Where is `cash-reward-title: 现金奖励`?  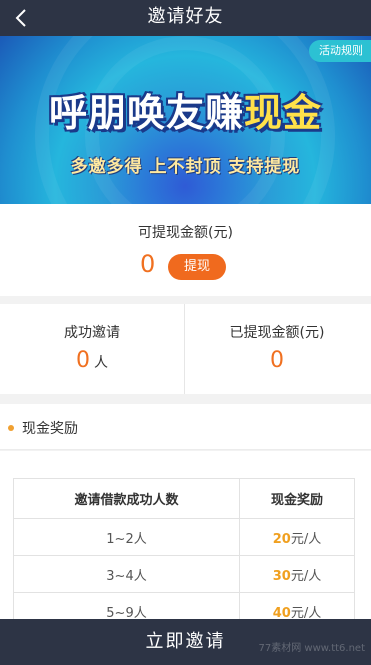
cash-reward-title: 现金奖励 is located at coordinates (50, 429).